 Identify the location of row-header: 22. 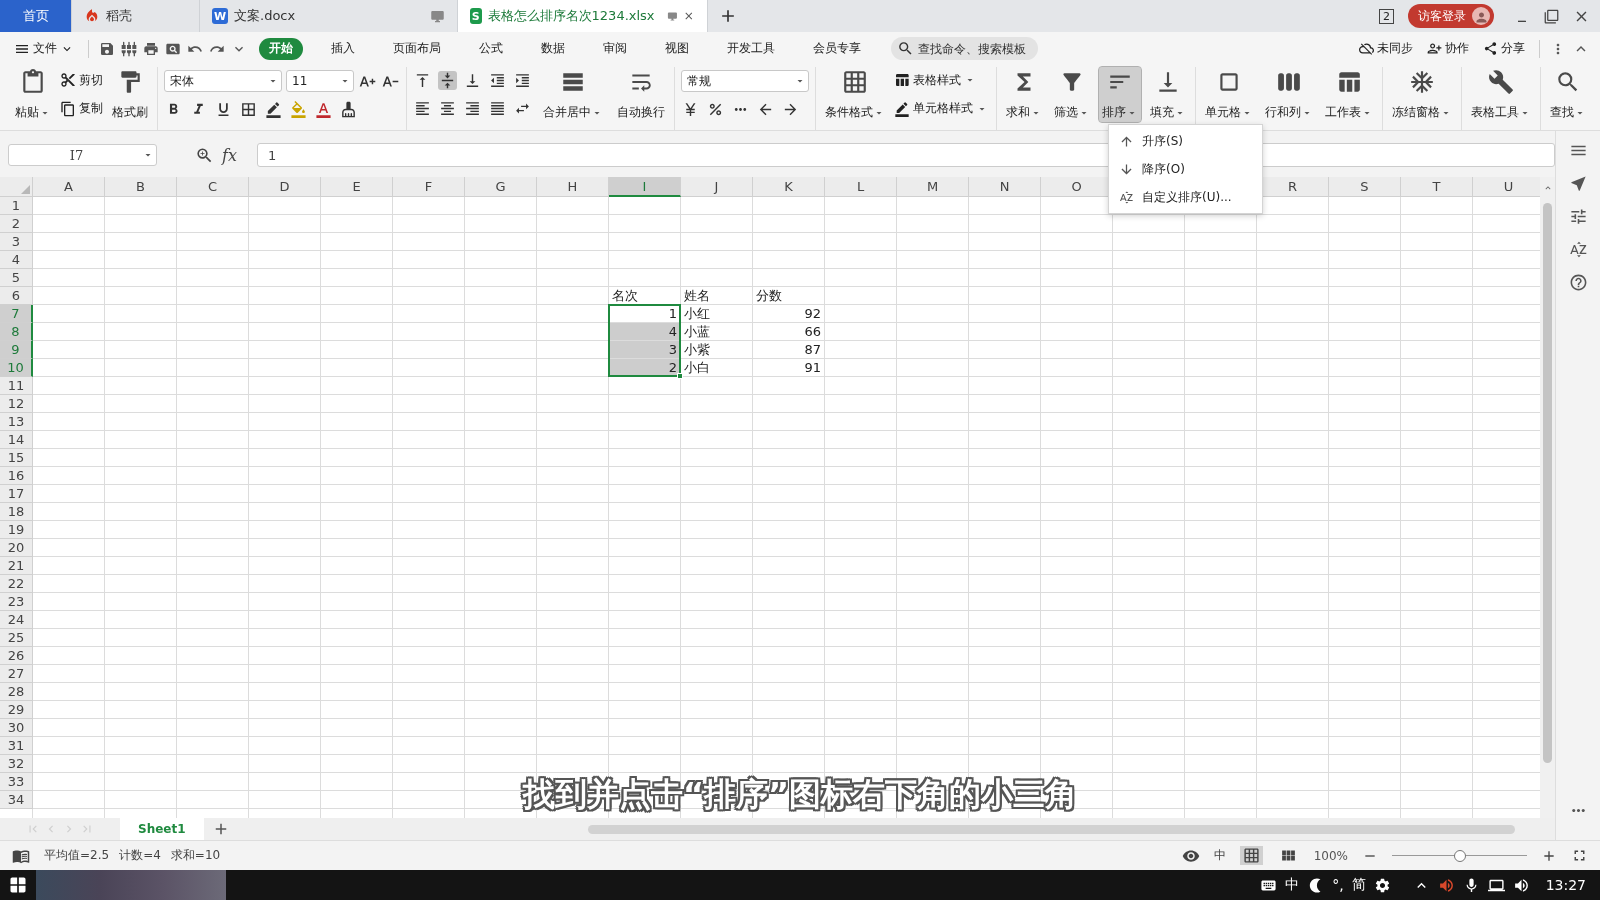
(16, 584).